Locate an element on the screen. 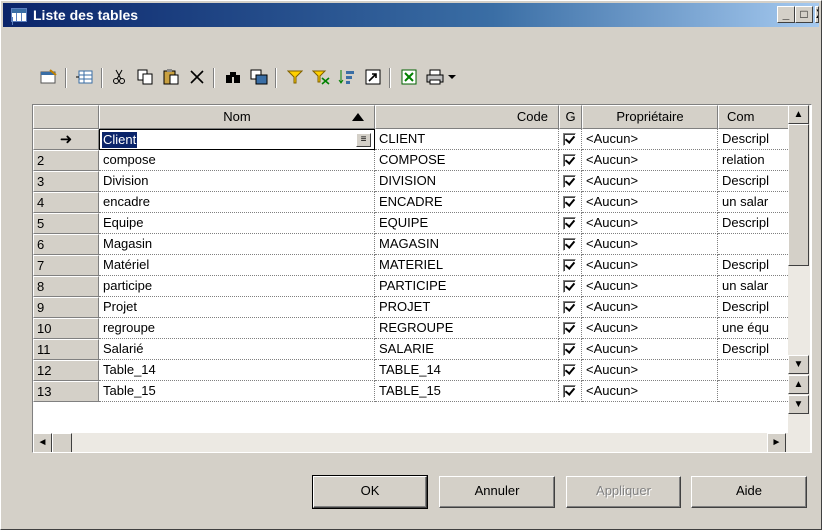 The width and height of the screenshot is (822, 530). row-number: 5 is located at coordinates (66, 223).